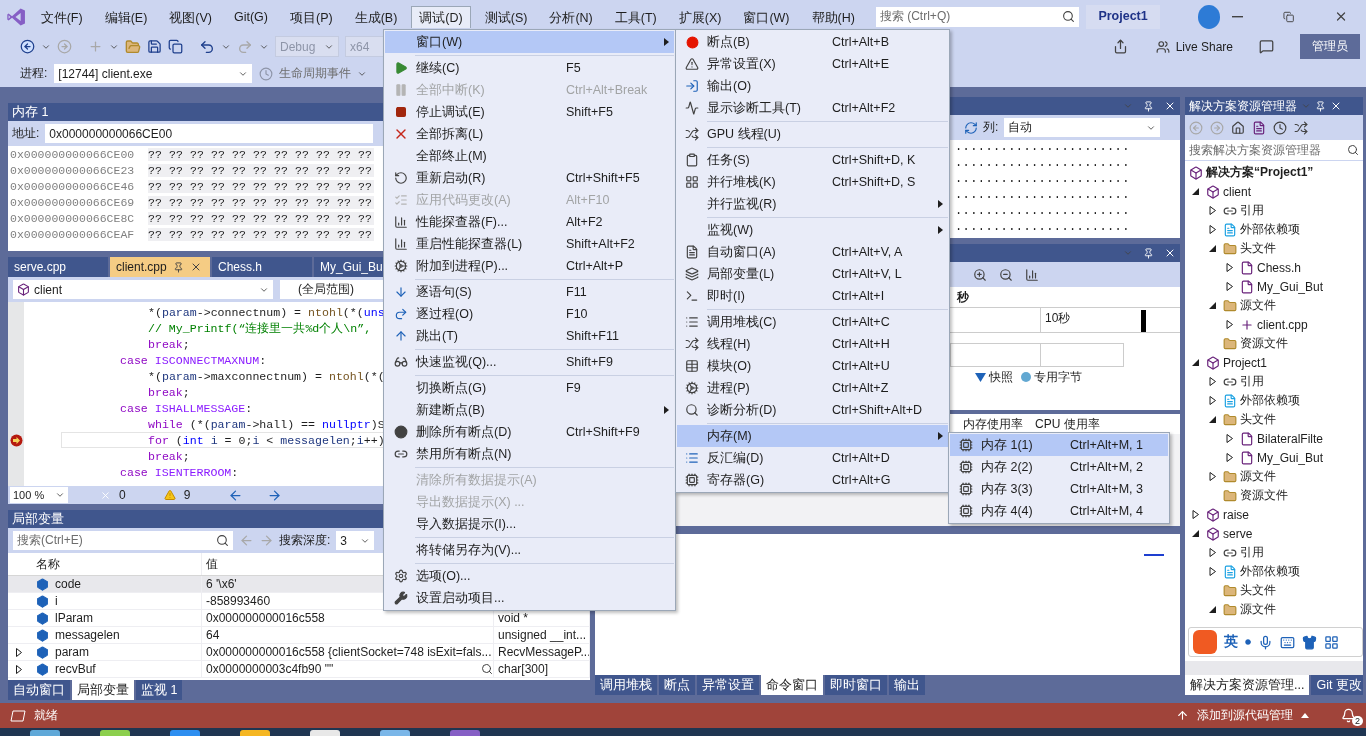 The image size is (1366, 736). I want to click on menu-item: 输出(O), so click(812, 86).